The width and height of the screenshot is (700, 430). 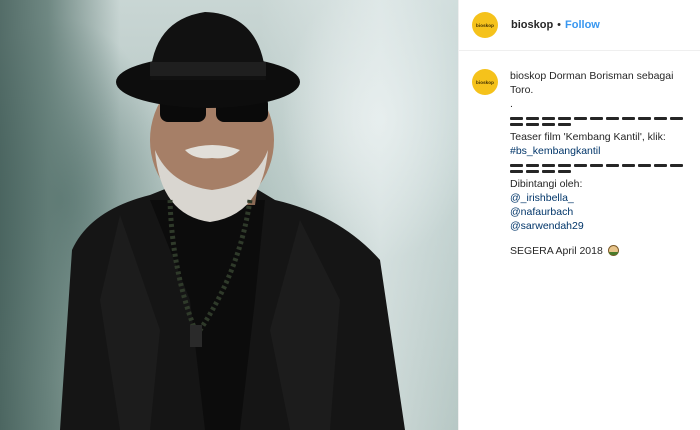 I want to click on post-header: bioskop bioskop • Follow, so click(x=579, y=25).